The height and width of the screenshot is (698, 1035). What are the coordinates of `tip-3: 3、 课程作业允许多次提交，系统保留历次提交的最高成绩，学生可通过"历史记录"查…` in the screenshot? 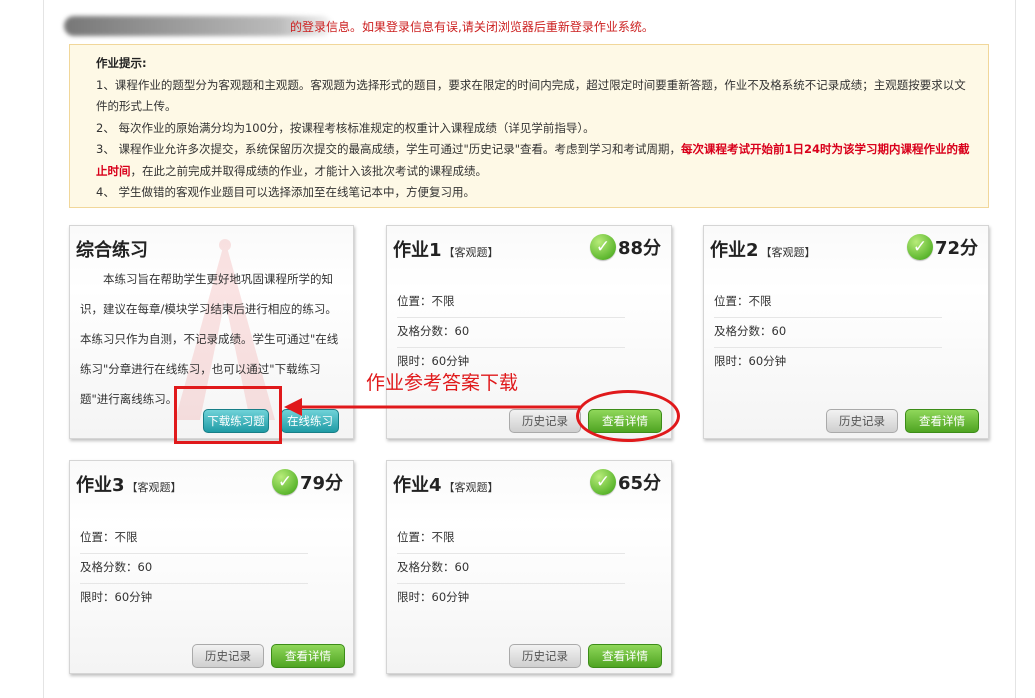 It's located at (536, 160).